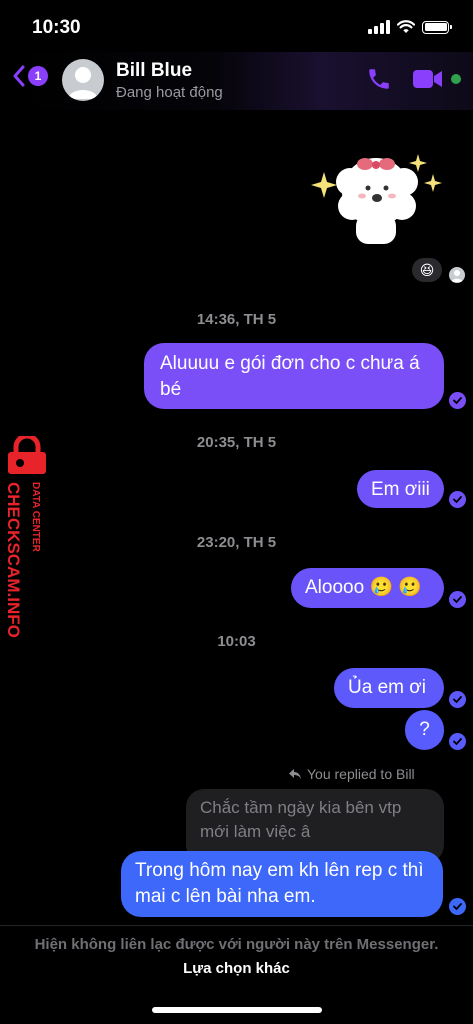 Image resolution: width=473 pixels, height=1024 pixels. I want to click on contact-avatar, so click(83, 80).